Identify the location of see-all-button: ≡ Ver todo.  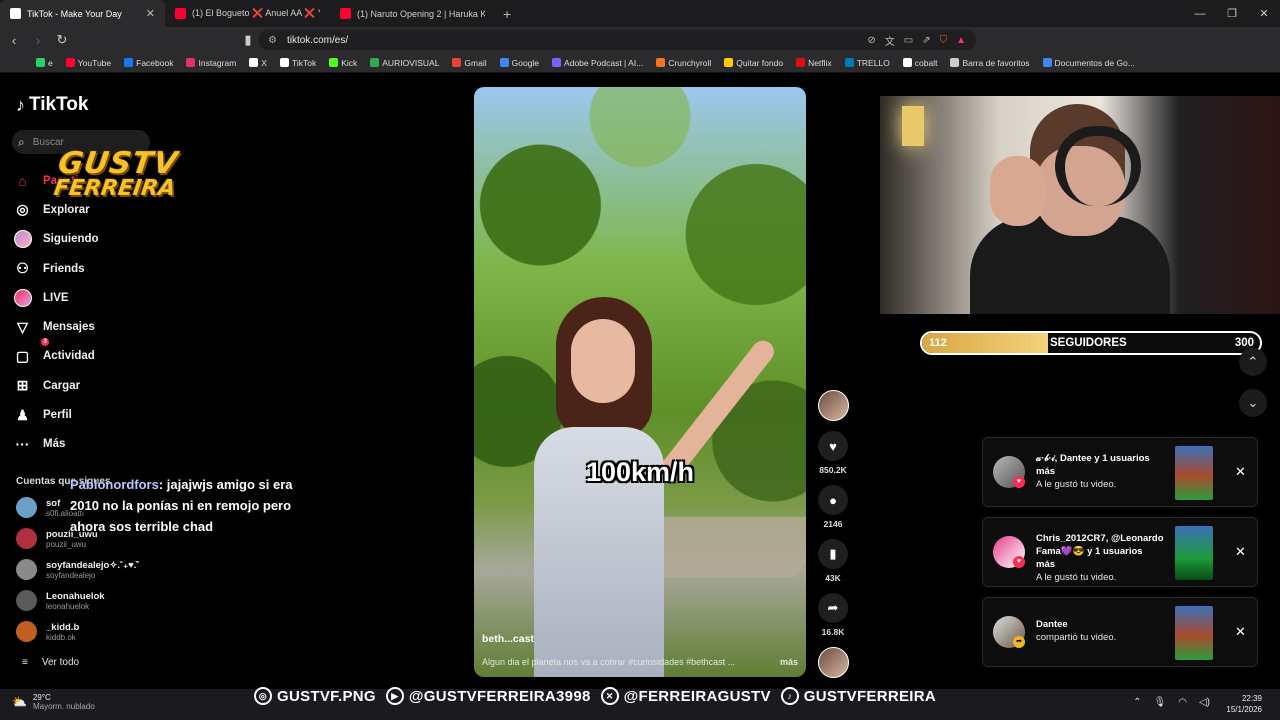
(50, 662).